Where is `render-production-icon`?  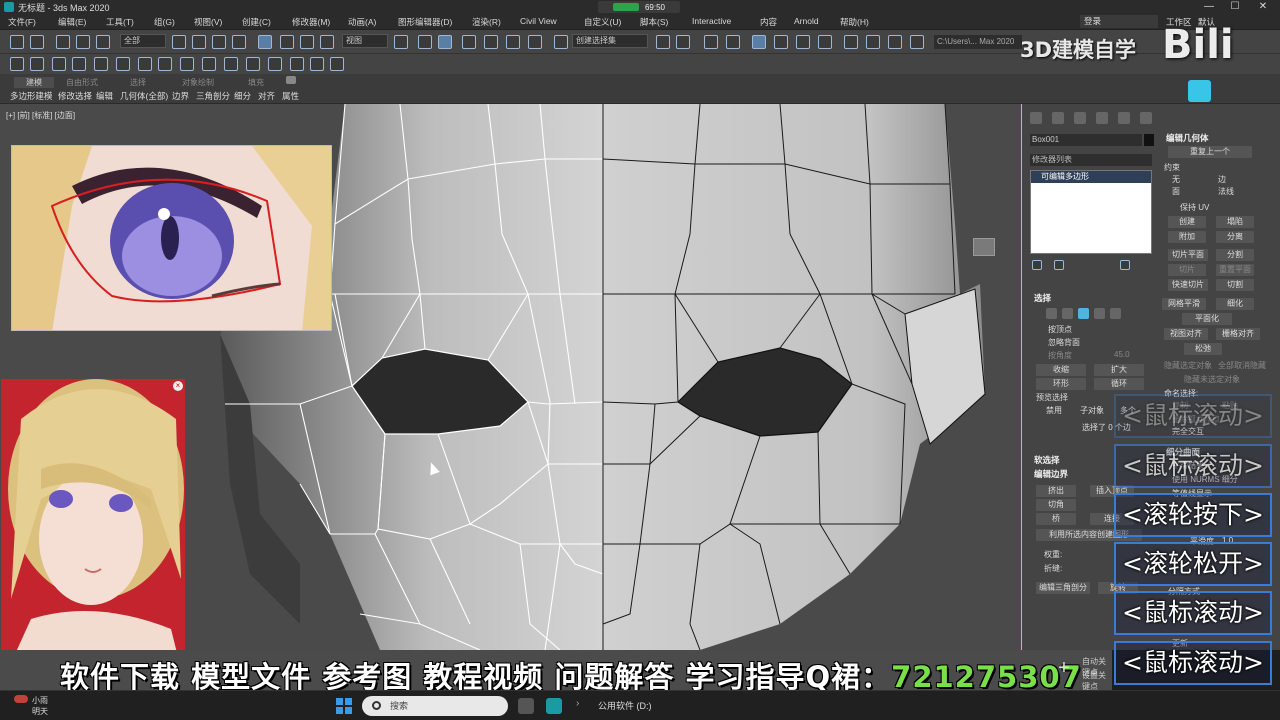 render-production-icon is located at coordinates (895, 42).